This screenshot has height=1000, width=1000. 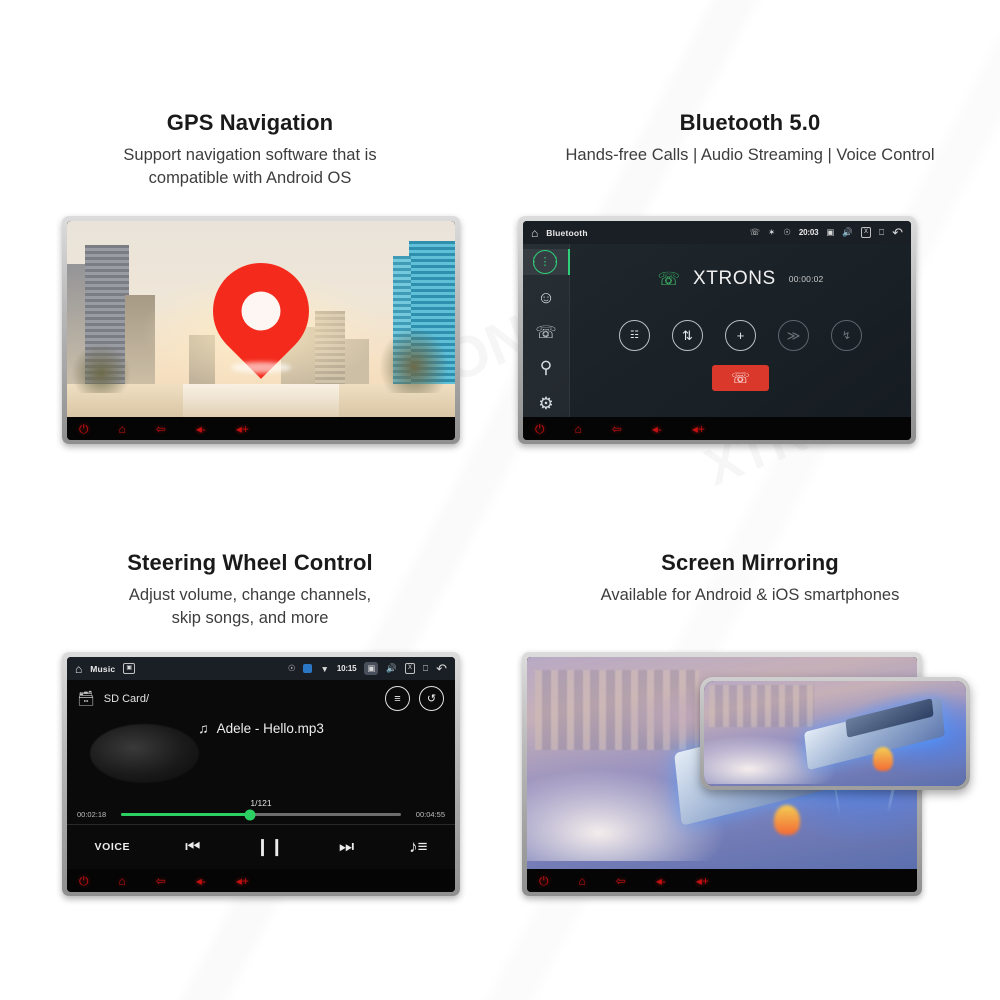 I want to click on status-clock: 10:15, so click(x=346, y=668).